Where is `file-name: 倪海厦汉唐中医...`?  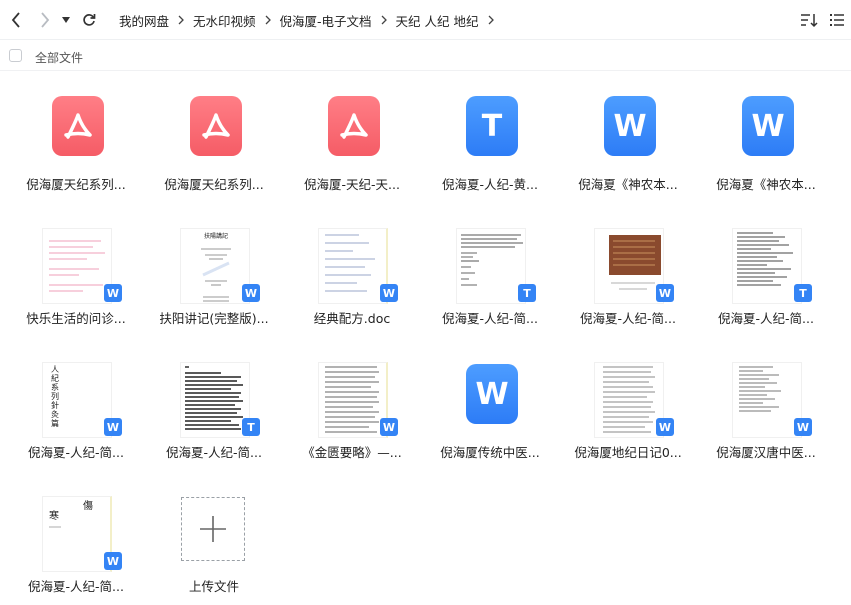
file-name: 倪海厦汉唐中医... is located at coordinates (766, 452).